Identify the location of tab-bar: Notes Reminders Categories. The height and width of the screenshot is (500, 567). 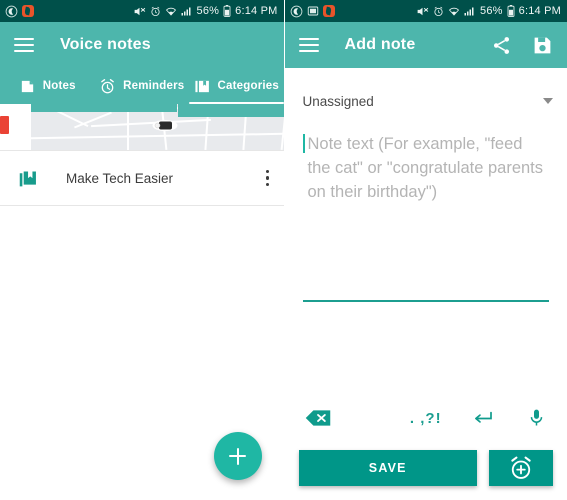
(142, 86).